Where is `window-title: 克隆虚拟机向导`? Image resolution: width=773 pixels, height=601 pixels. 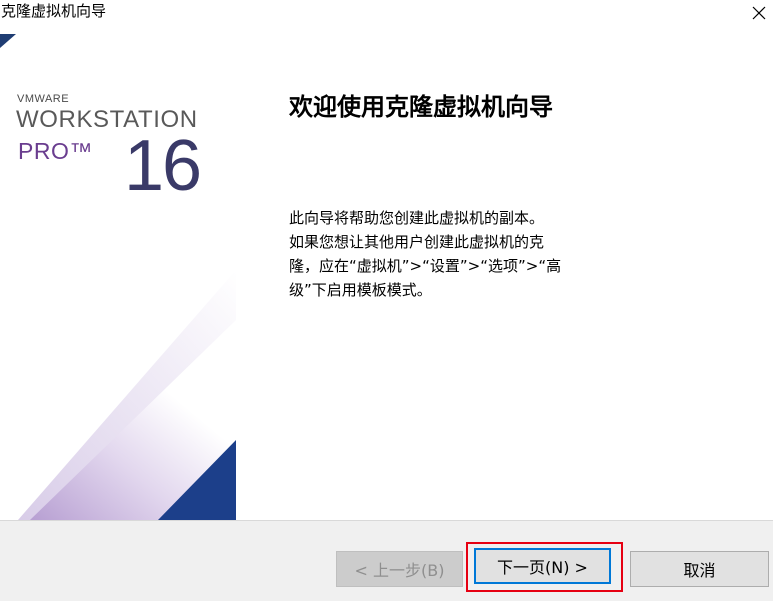 window-title: 克隆虚拟机向导 is located at coordinates (54, 11).